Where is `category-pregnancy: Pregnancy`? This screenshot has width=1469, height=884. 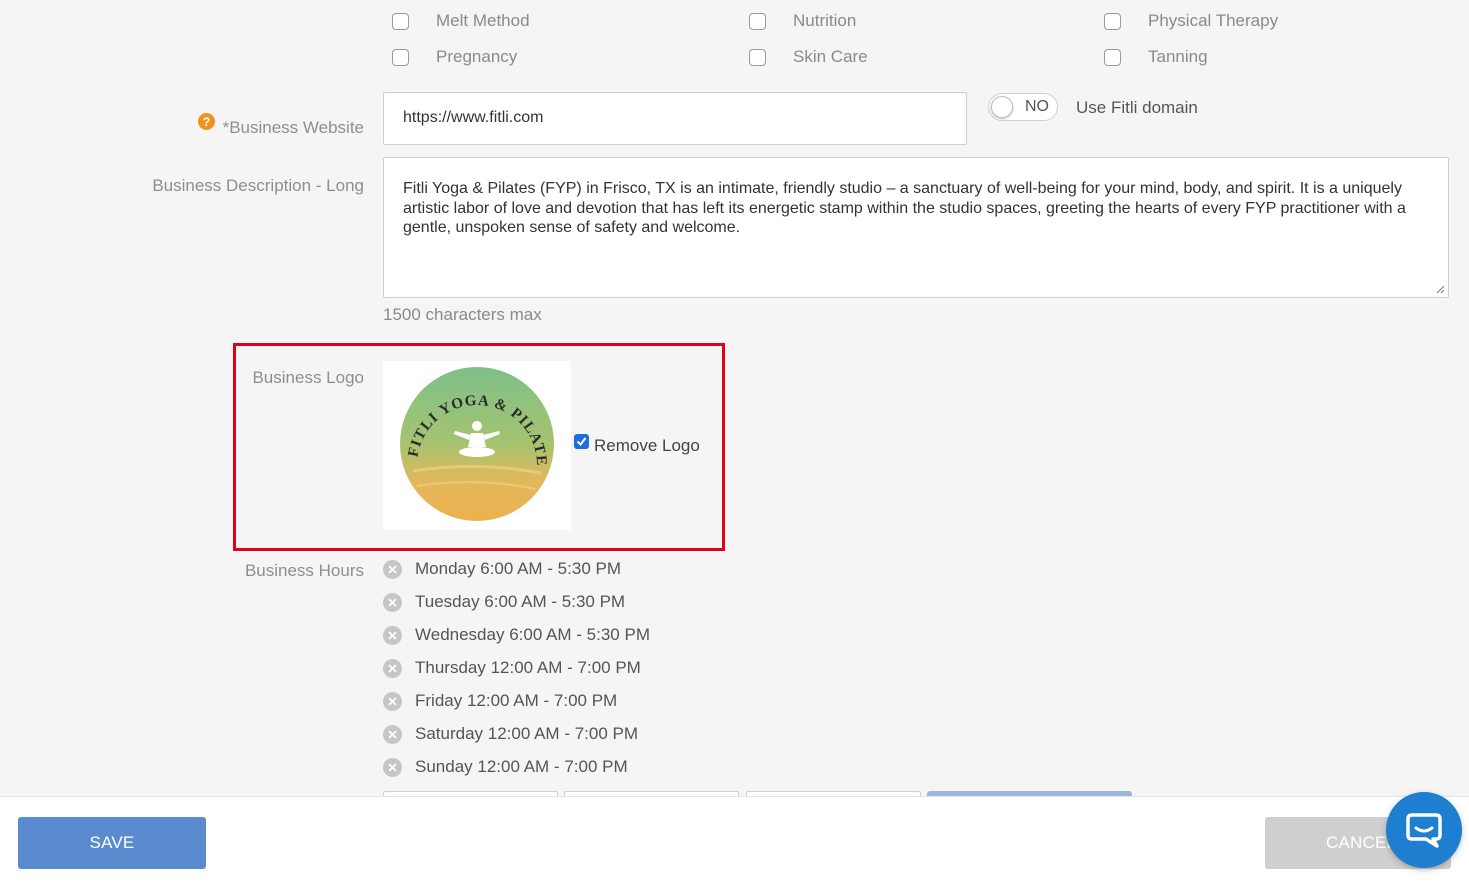 category-pregnancy: Pregnancy is located at coordinates (454, 57).